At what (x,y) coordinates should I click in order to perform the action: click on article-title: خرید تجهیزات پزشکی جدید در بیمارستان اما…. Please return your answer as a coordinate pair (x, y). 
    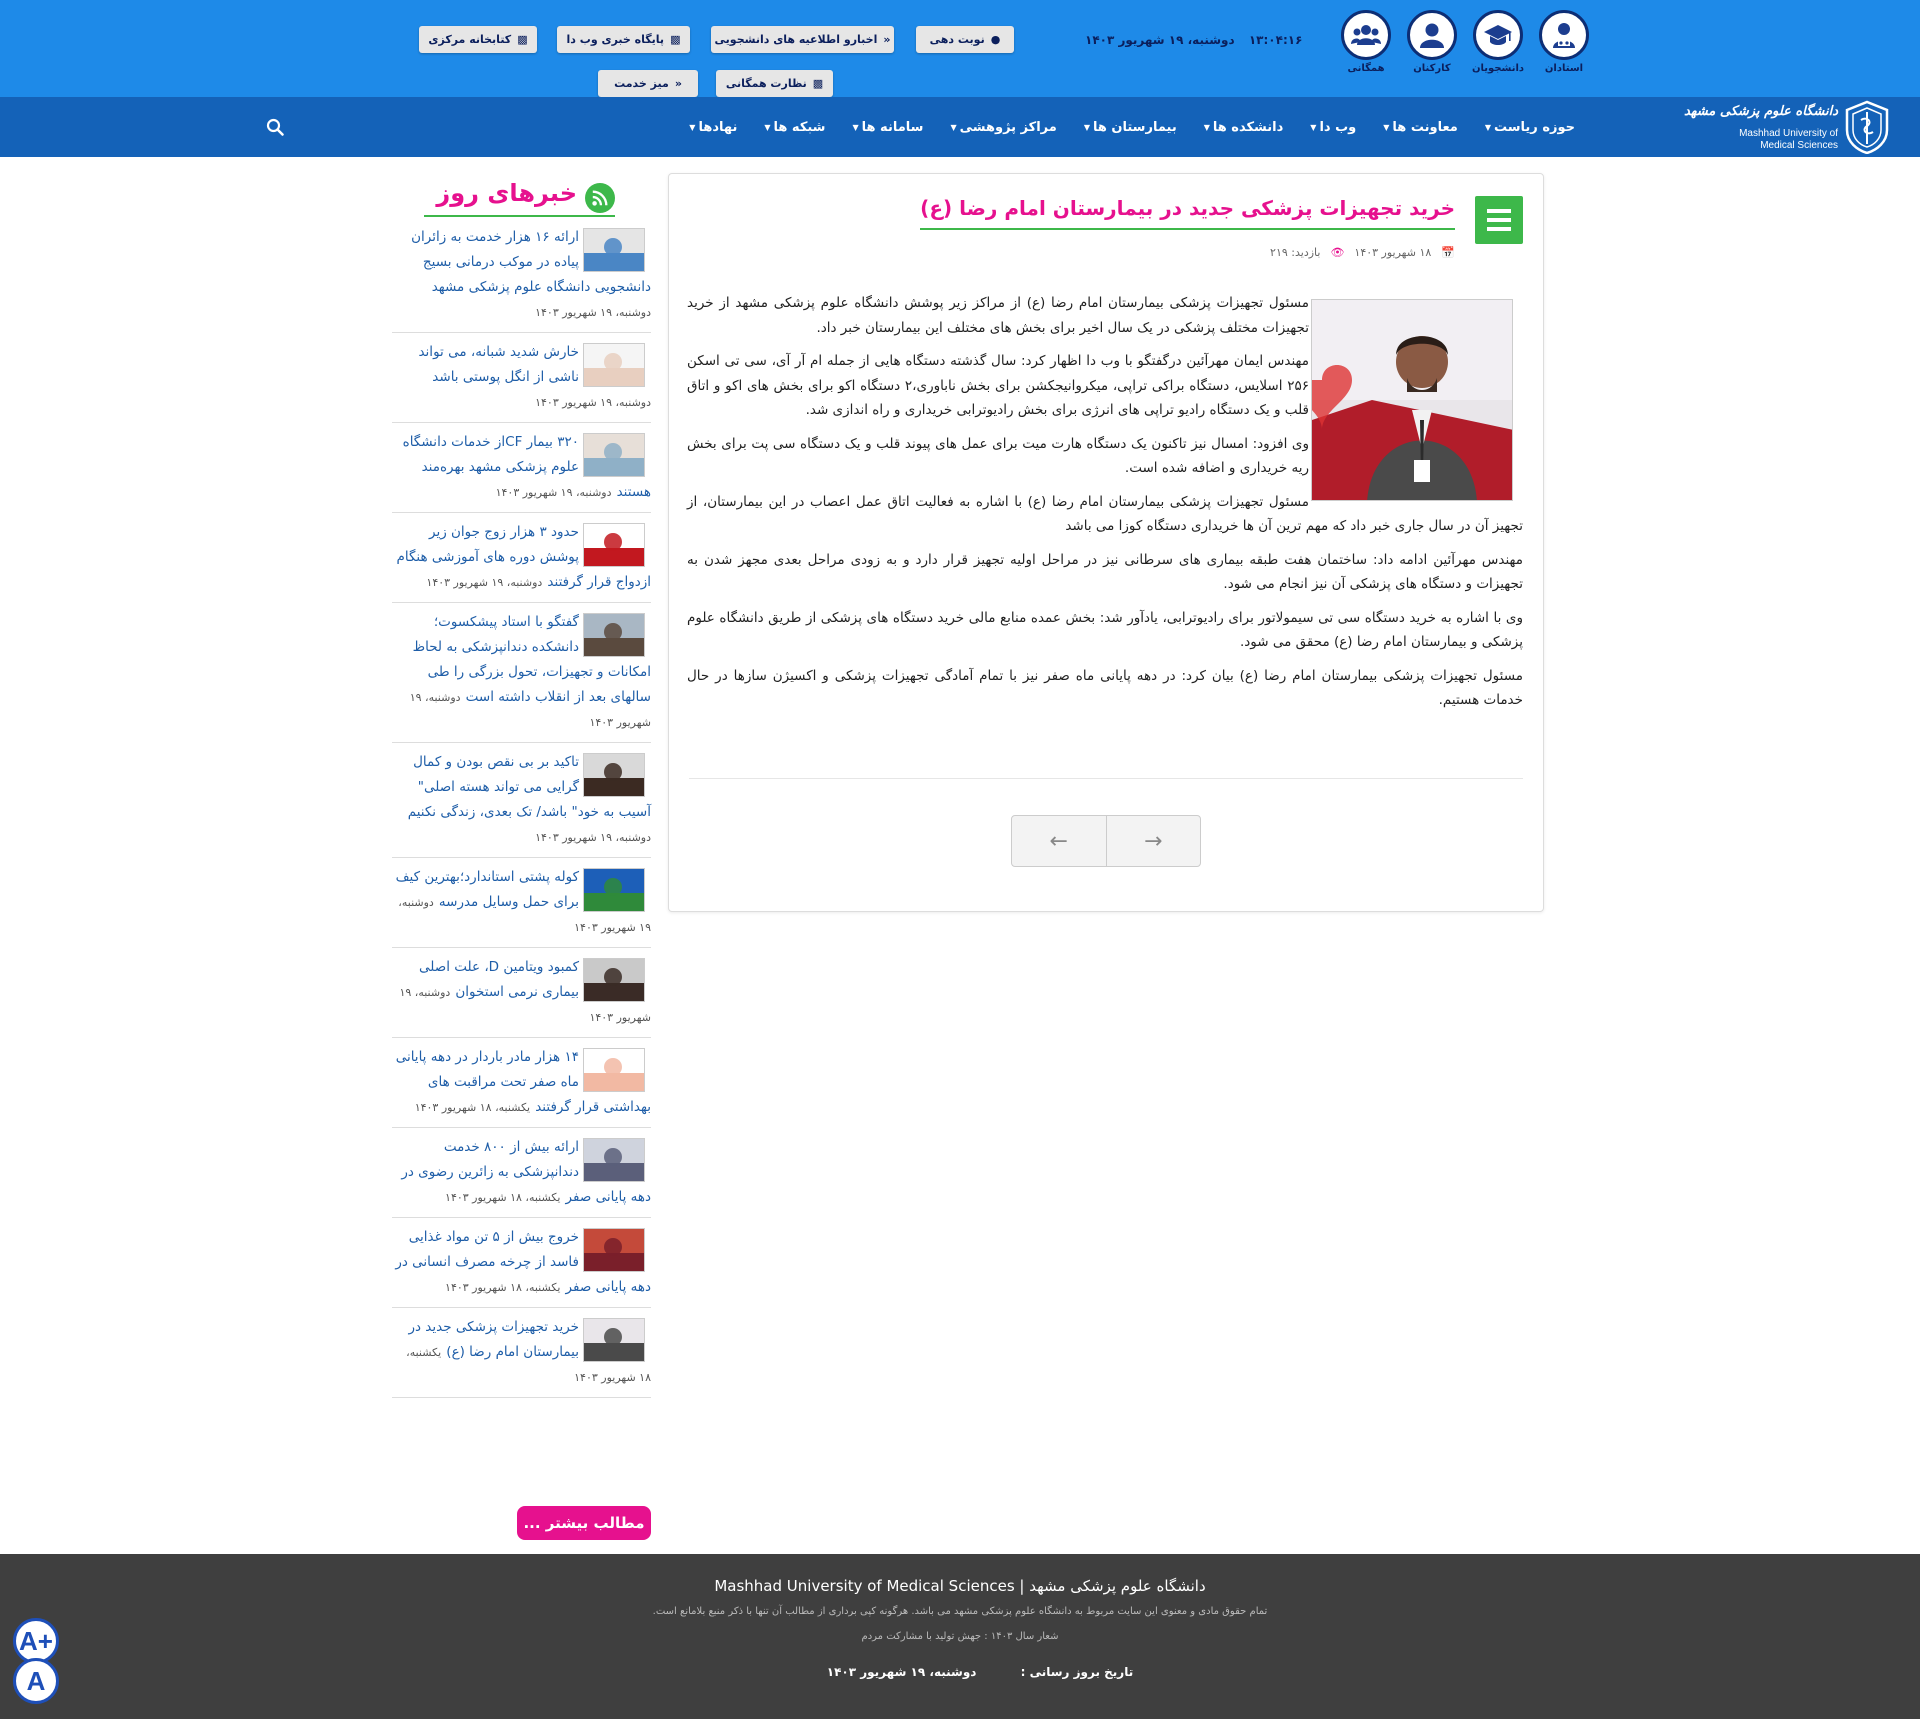
    Looking at the image, I should click on (1187, 213).